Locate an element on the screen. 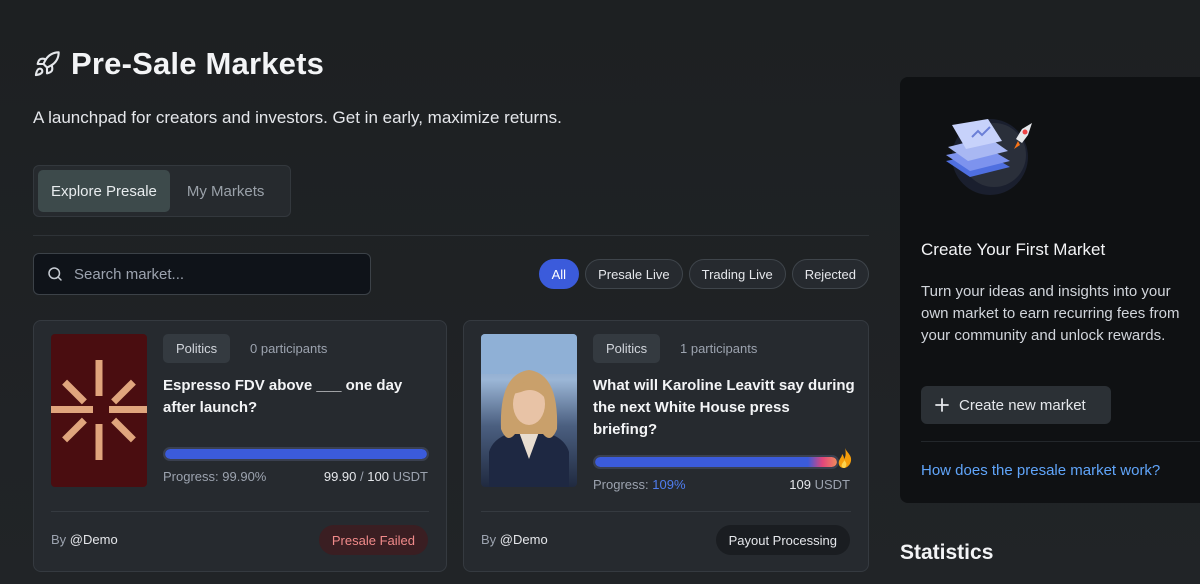 Image resolution: width=1200 pixels, height=584 pixels. filter-presale-live: Presale Live is located at coordinates (634, 274).